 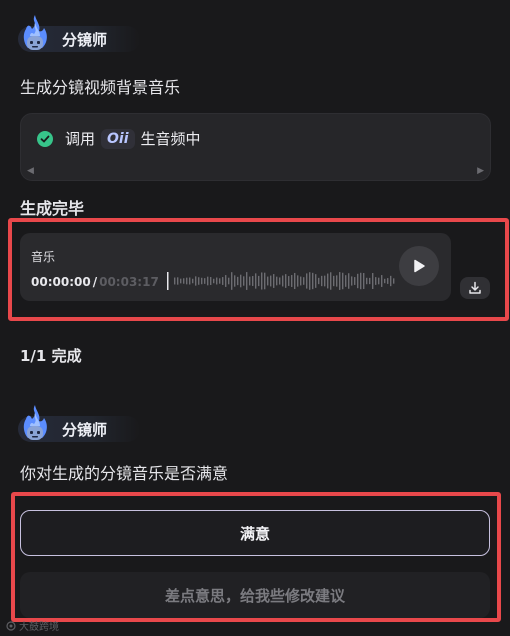 I want to click on agent-tag: 分镜师, so click(x=79, y=34).